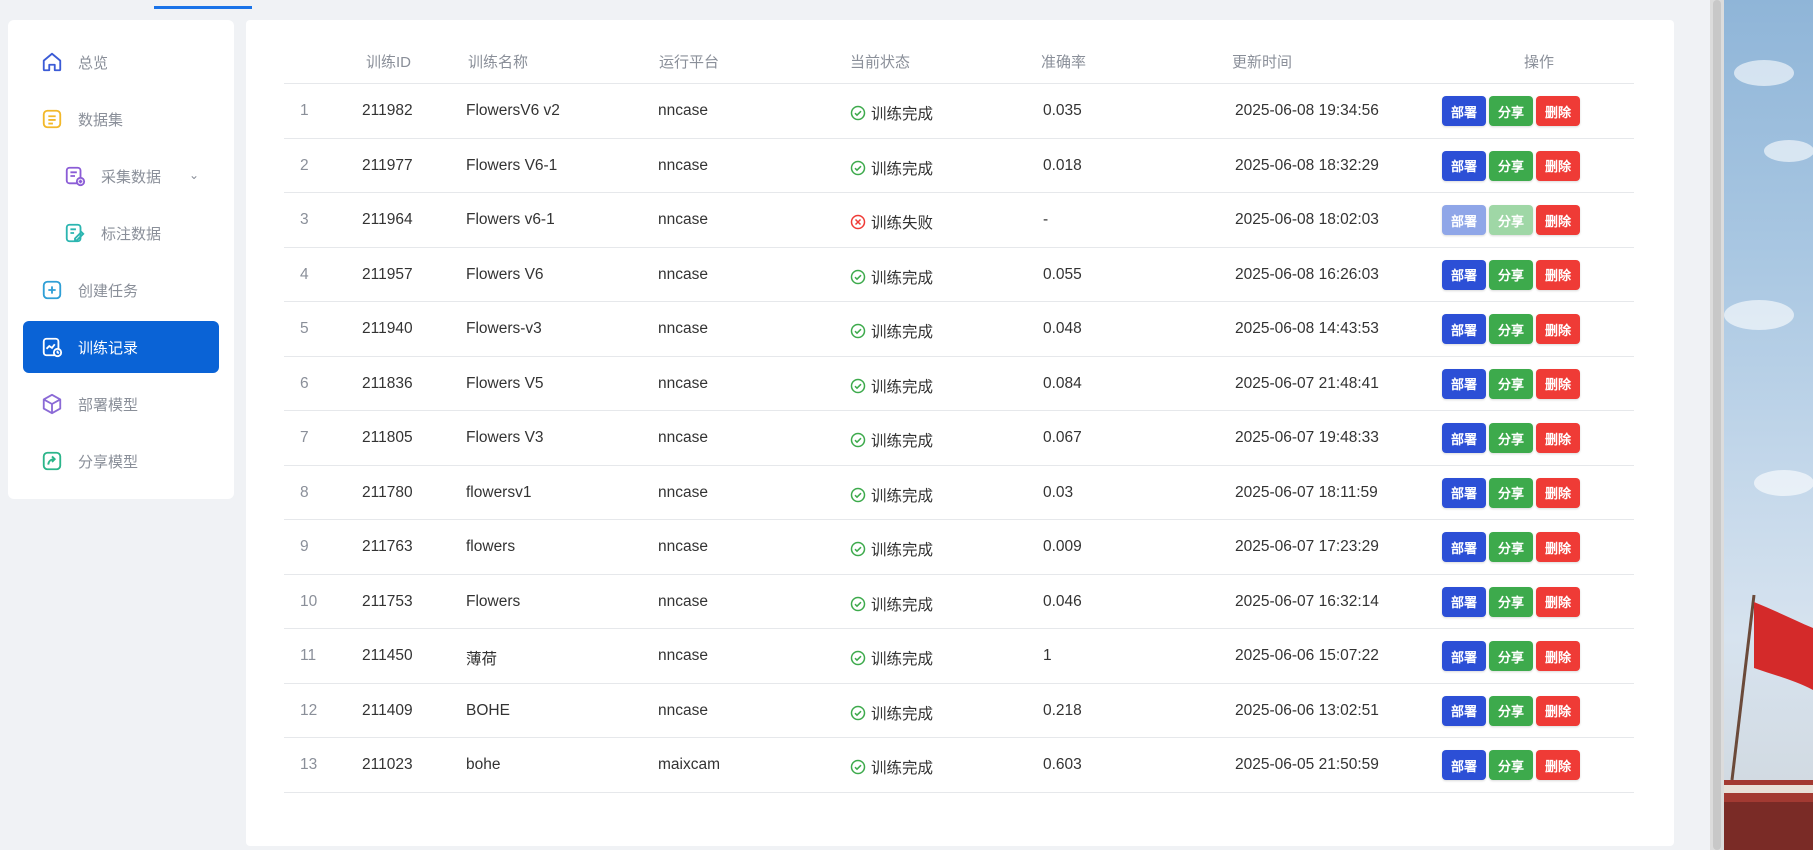 This screenshot has height=850, width=1813. Describe the element at coordinates (387, 110) in the screenshot. I see `training-id: 211982` at that location.